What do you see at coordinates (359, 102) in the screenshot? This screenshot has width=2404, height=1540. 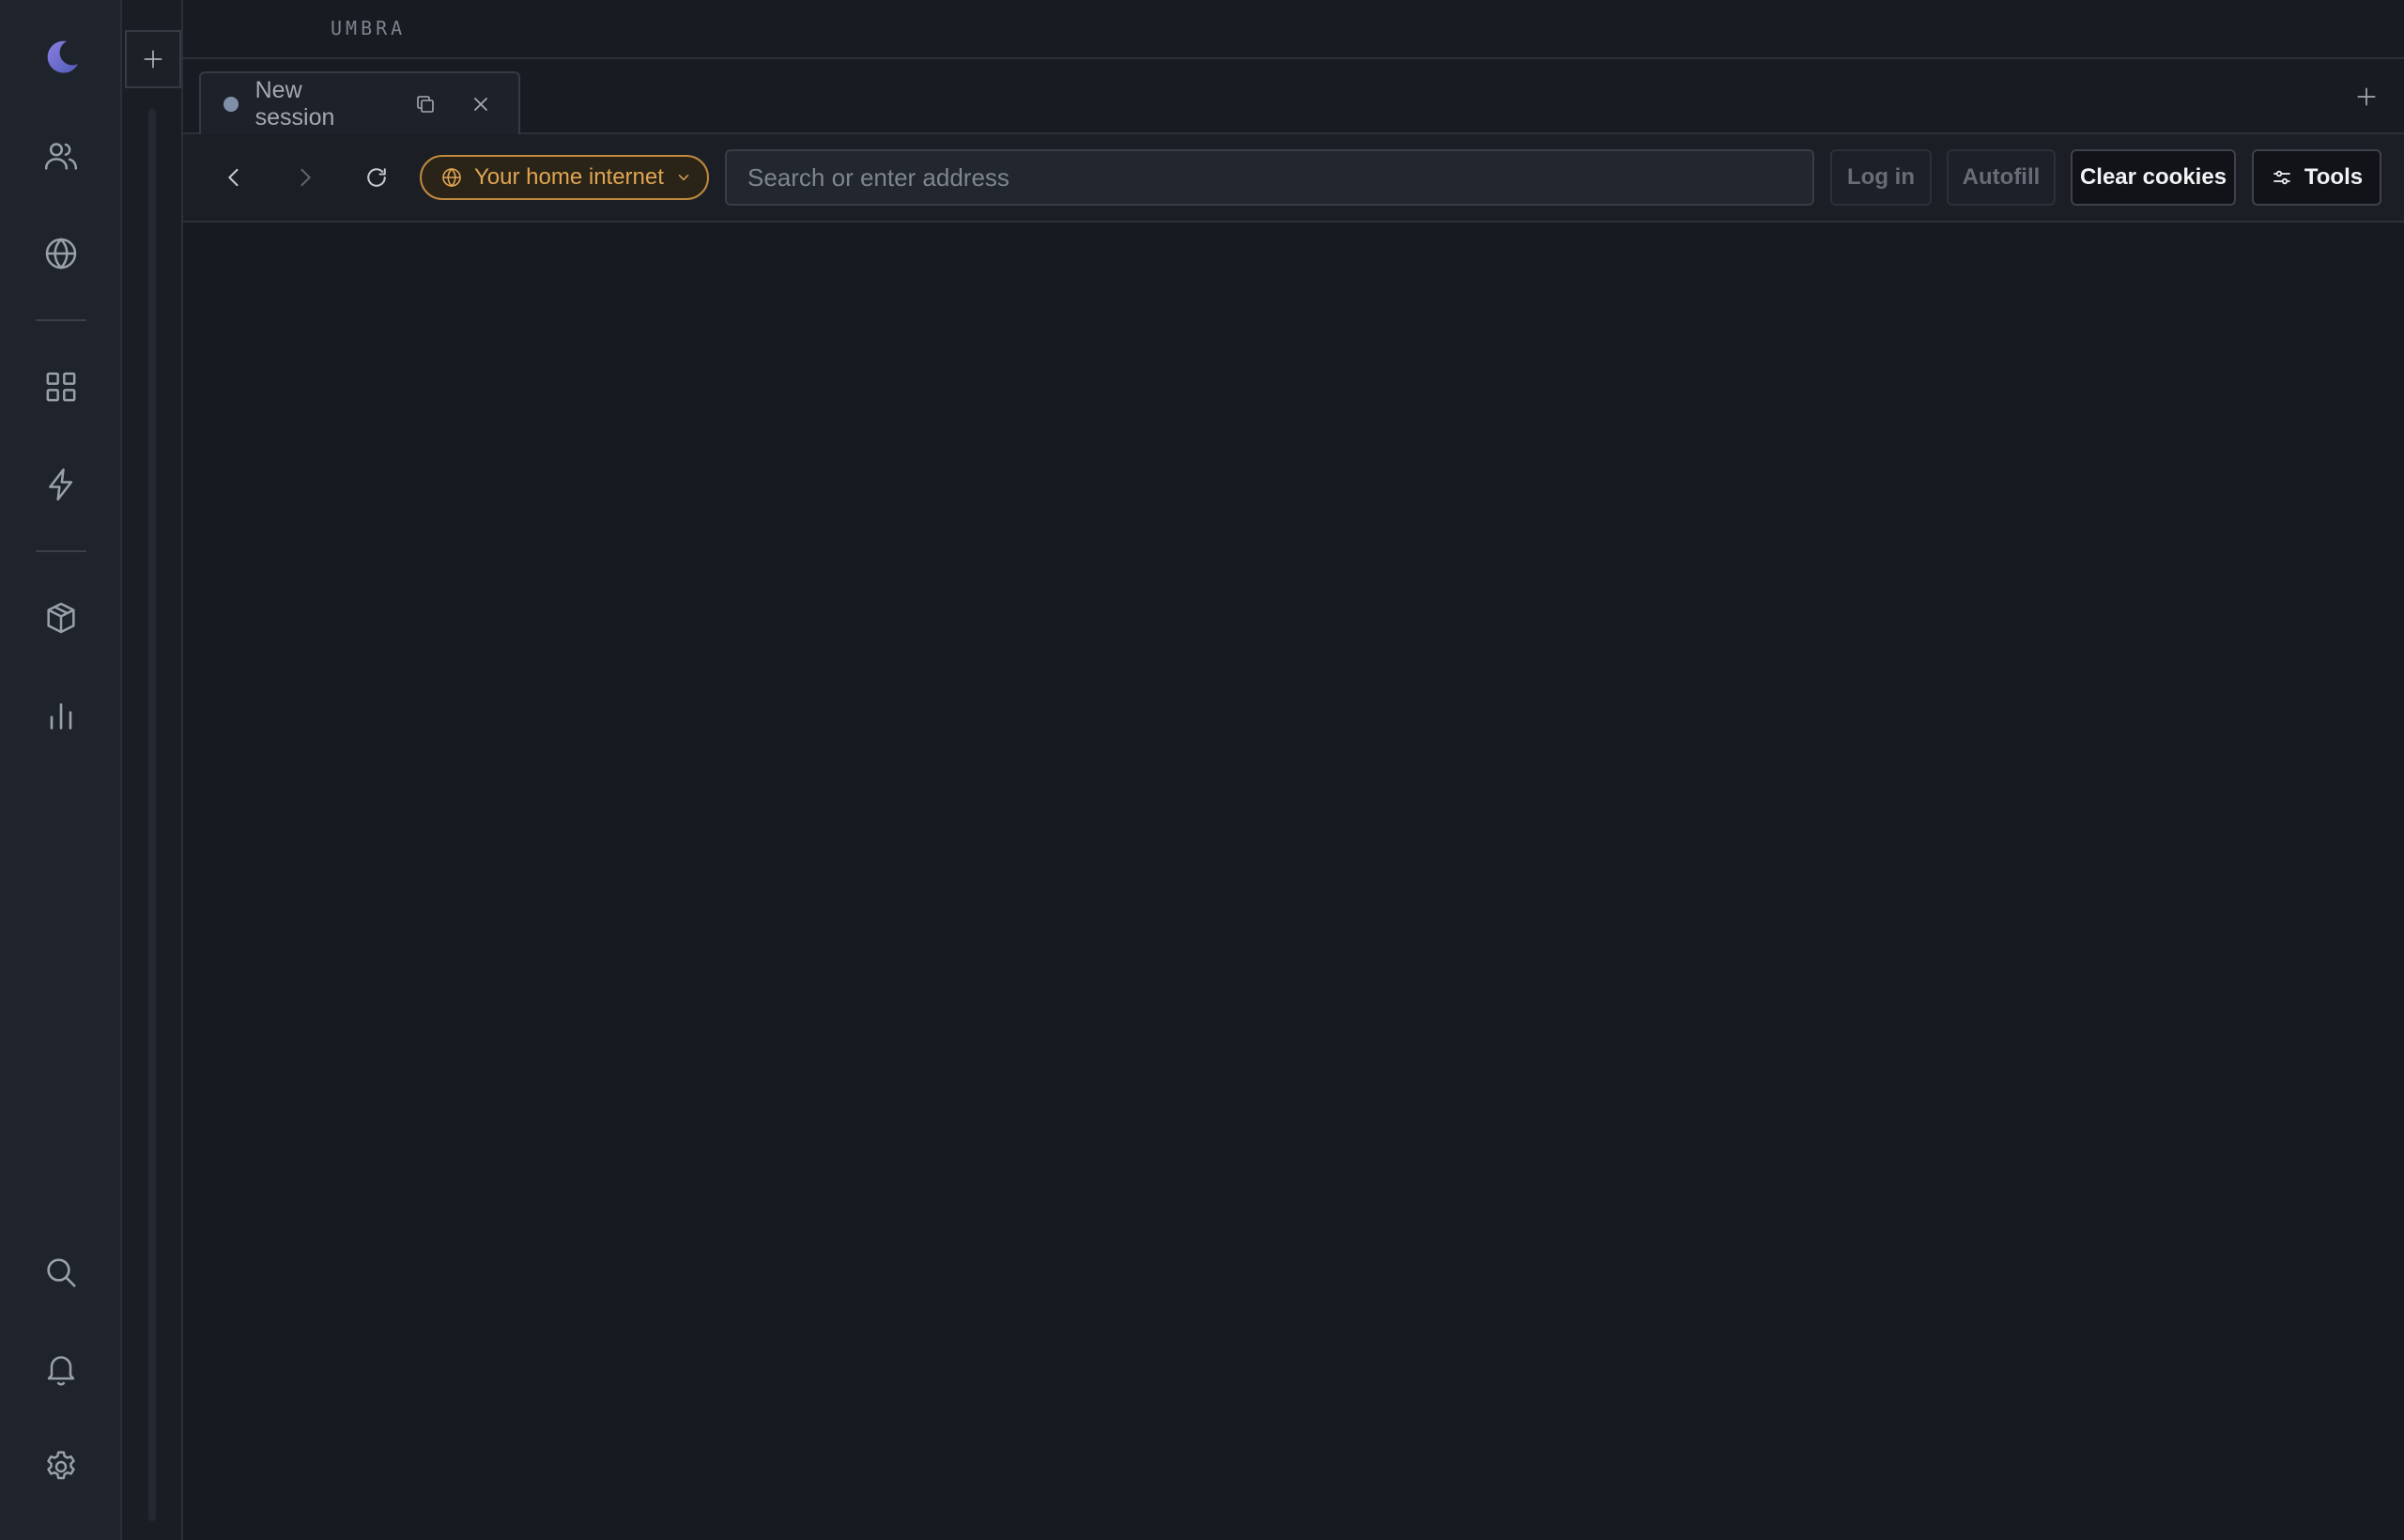 I see `tab-new-session: New session` at bounding box center [359, 102].